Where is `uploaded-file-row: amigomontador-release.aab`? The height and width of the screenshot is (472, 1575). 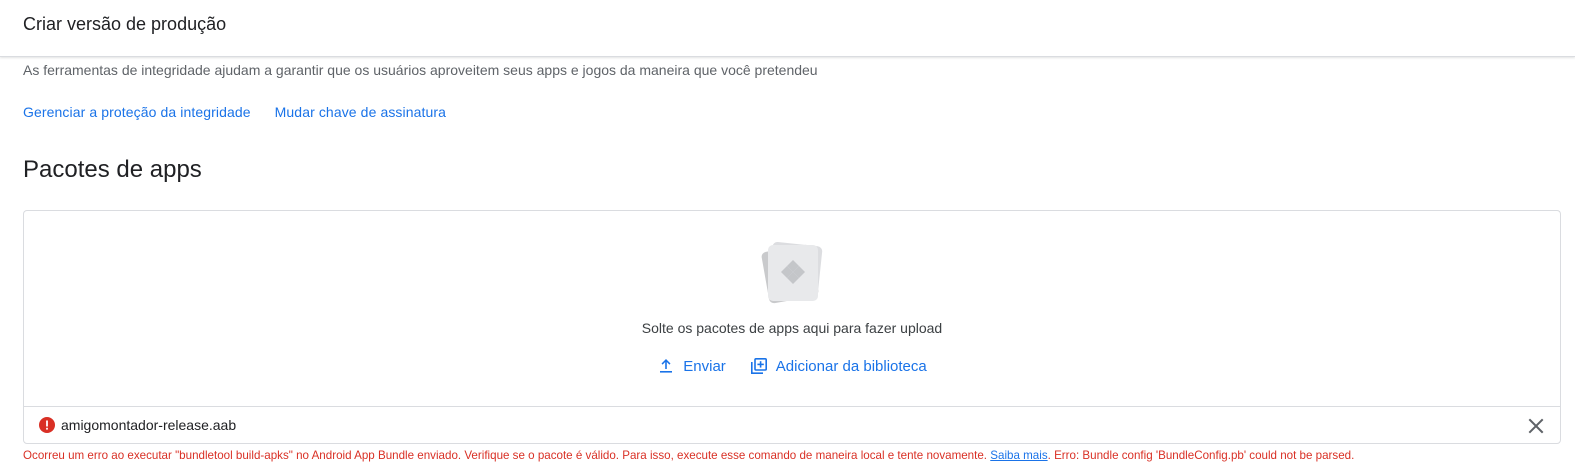 uploaded-file-row: amigomontador-release.aab is located at coordinates (792, 425).